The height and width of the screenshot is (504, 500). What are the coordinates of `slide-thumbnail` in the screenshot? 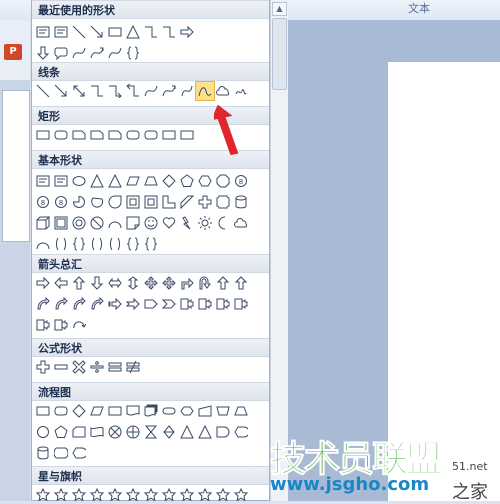 It's located at (16, 166).